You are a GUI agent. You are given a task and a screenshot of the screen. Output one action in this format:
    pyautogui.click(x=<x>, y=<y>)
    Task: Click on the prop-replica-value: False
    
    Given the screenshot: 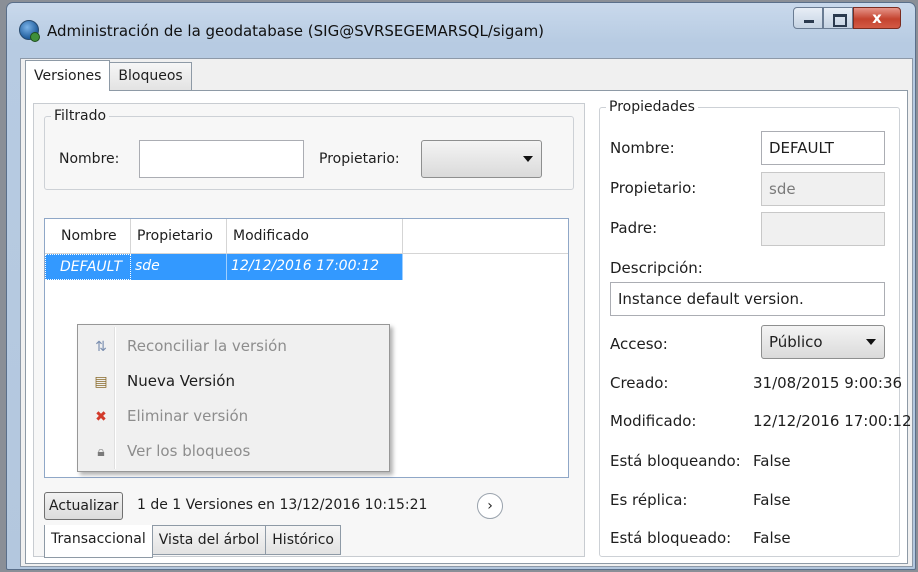 What is the action you would take?
    pyautogui.click(x=772, y=500)
    